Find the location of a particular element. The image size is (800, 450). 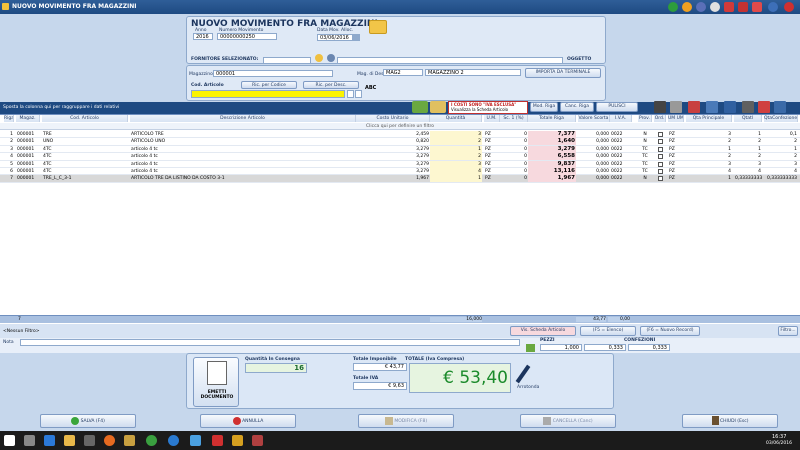

store-icon is located at coordinates (89, 440).